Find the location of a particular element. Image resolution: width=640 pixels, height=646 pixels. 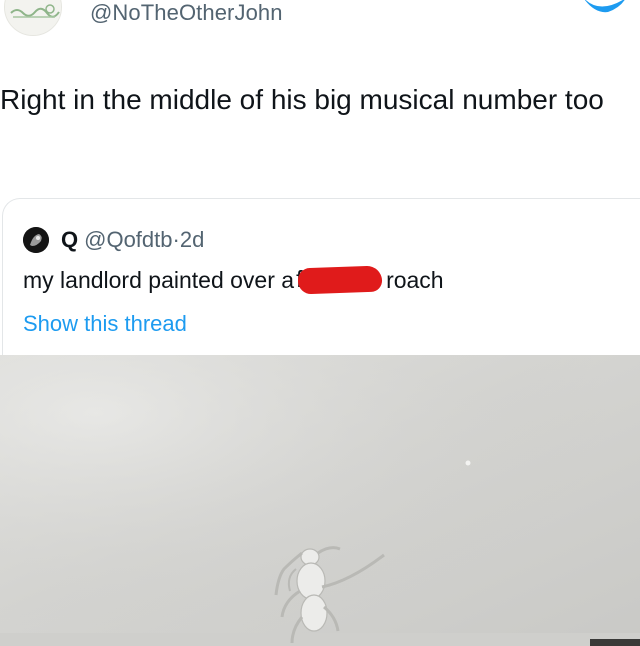

avatar-drawing-icon is located at coordinates (33, 17).